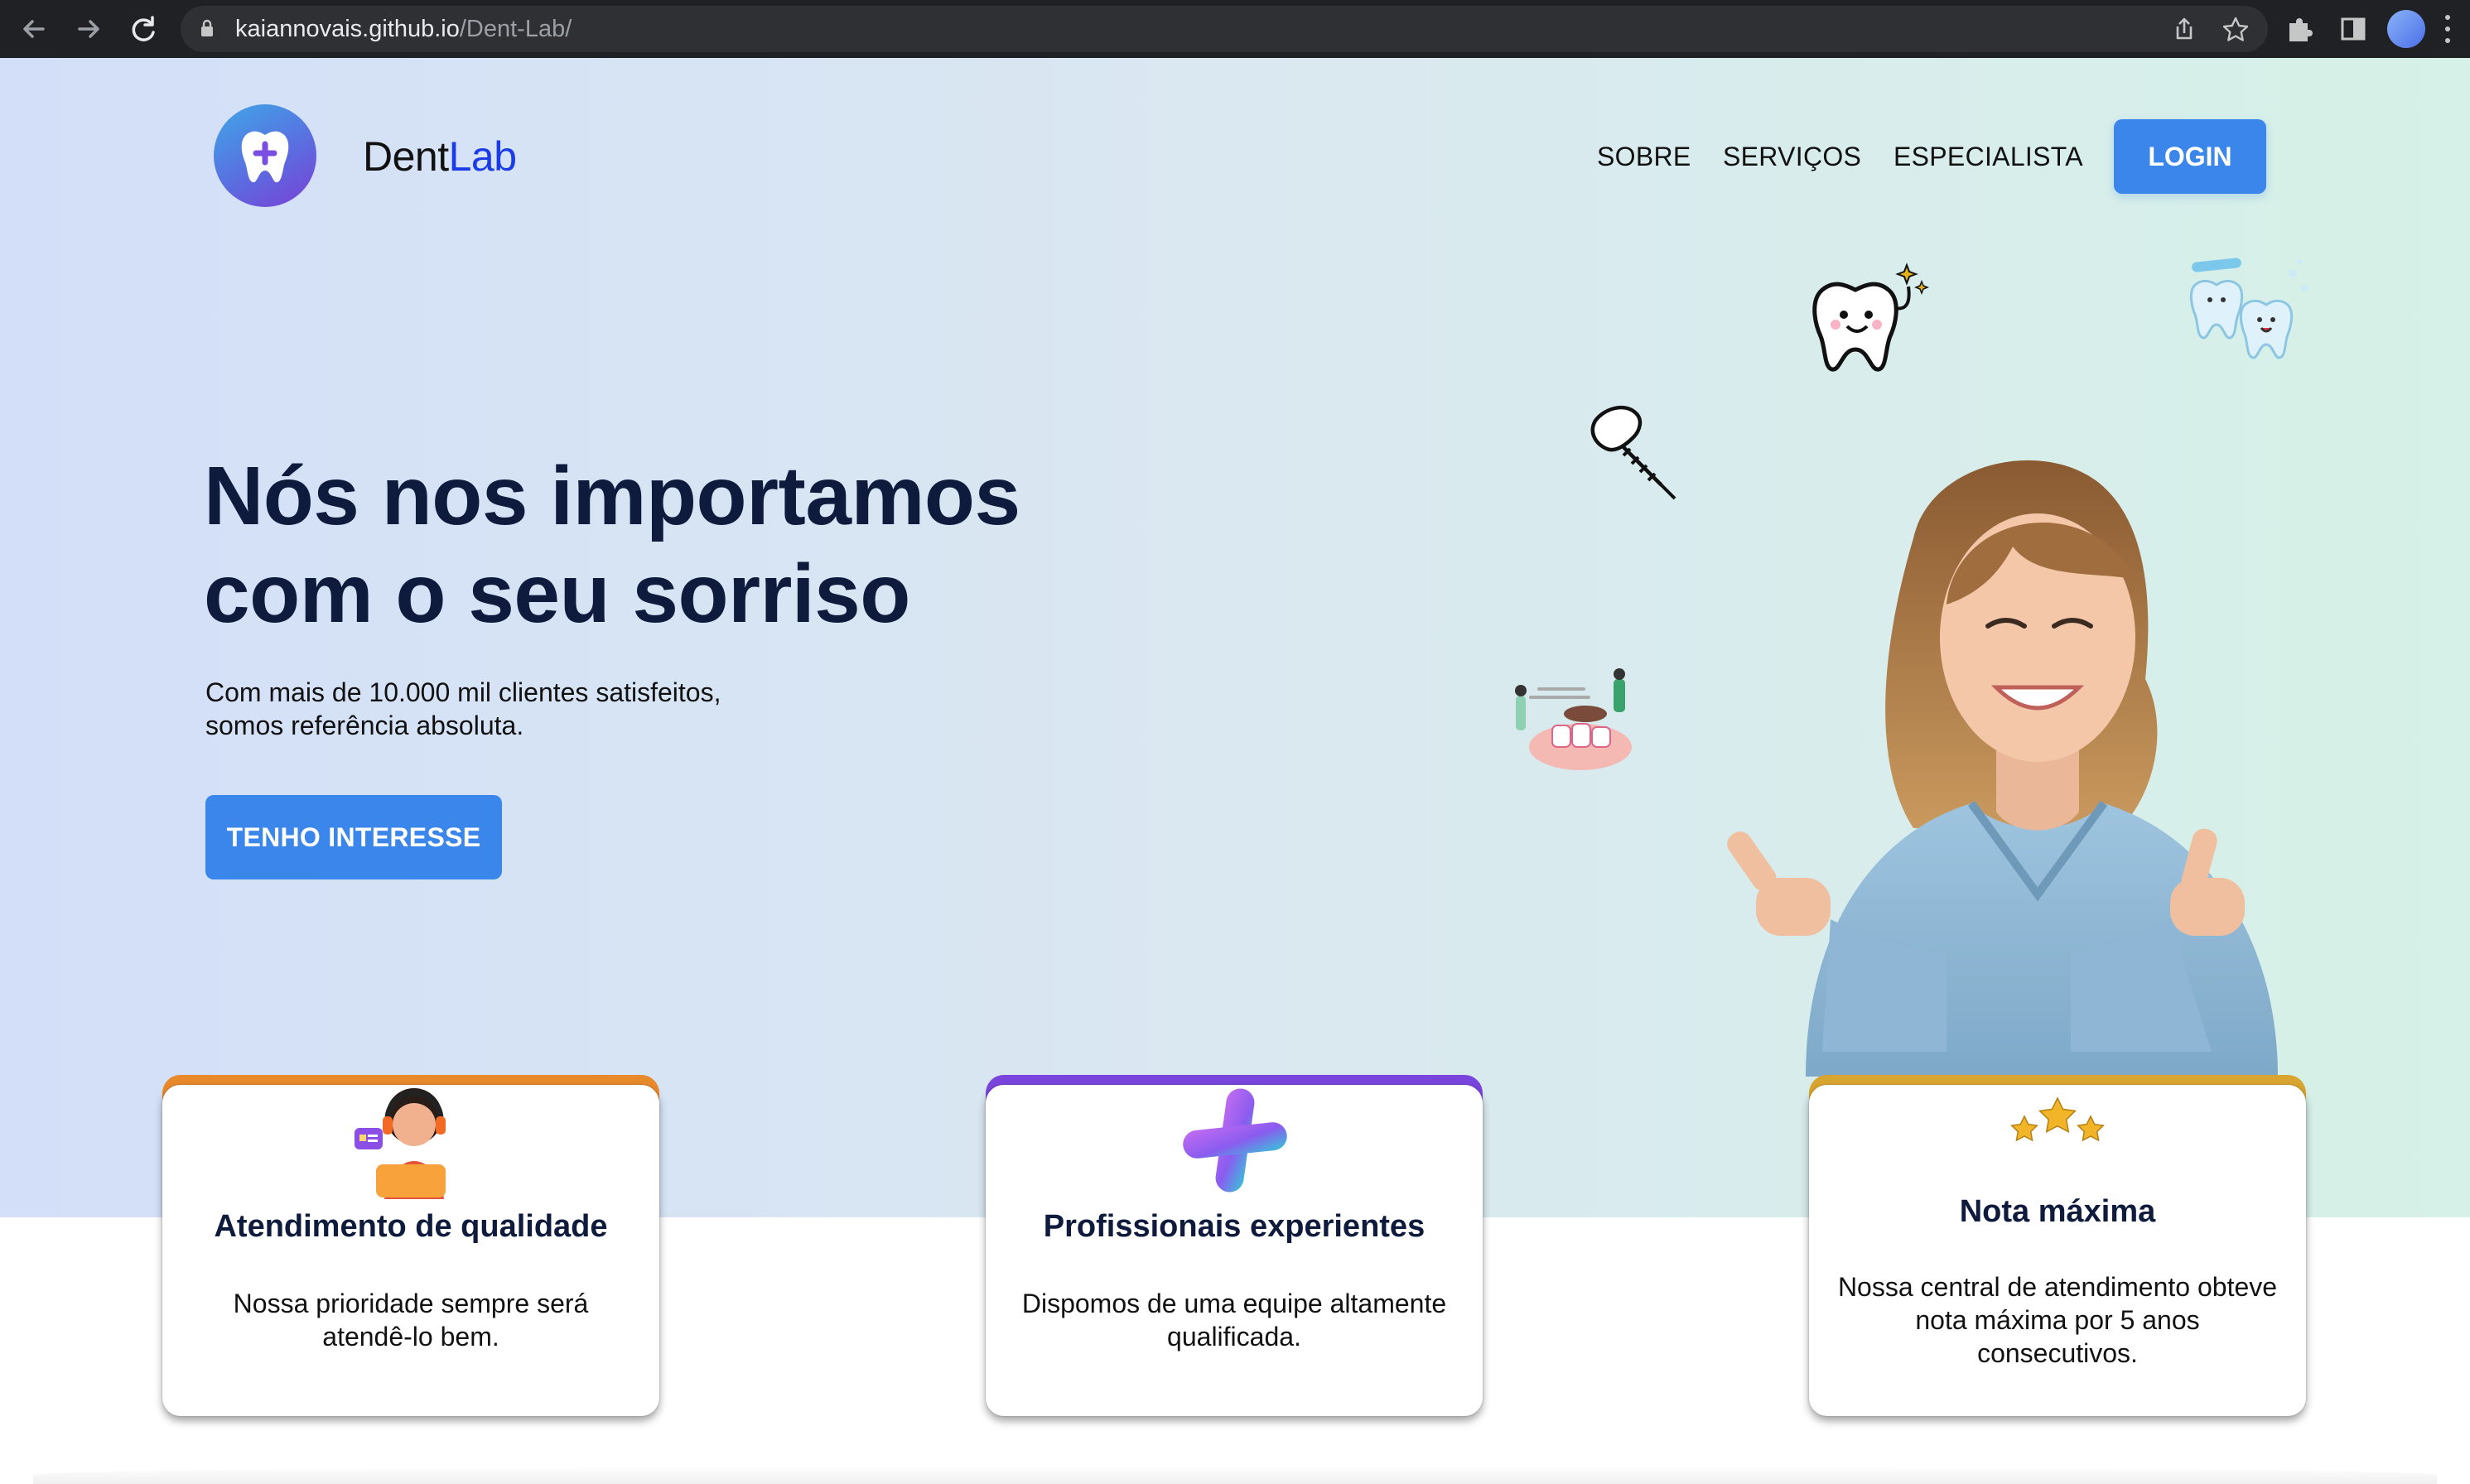  I want to click on hero-subtitle-line-2: somos referência absoluta., so click(364, 725).